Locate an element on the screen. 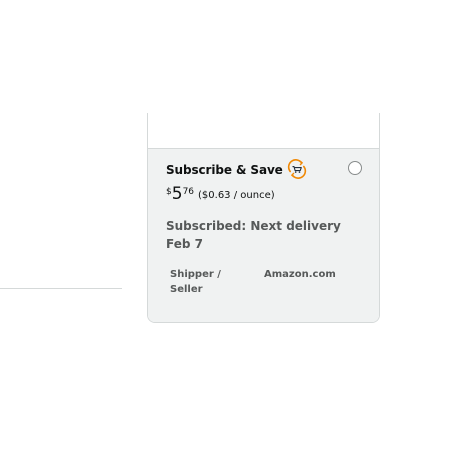  subscription-status: Subscribed: Next delivery Feb 7 is located at coordinates (253, 235).